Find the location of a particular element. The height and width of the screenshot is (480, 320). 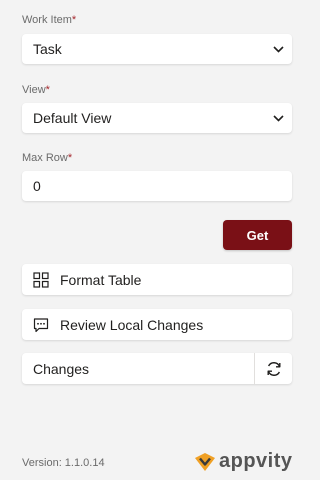

appvity-logo-icon is located at coordinates (205, 461).